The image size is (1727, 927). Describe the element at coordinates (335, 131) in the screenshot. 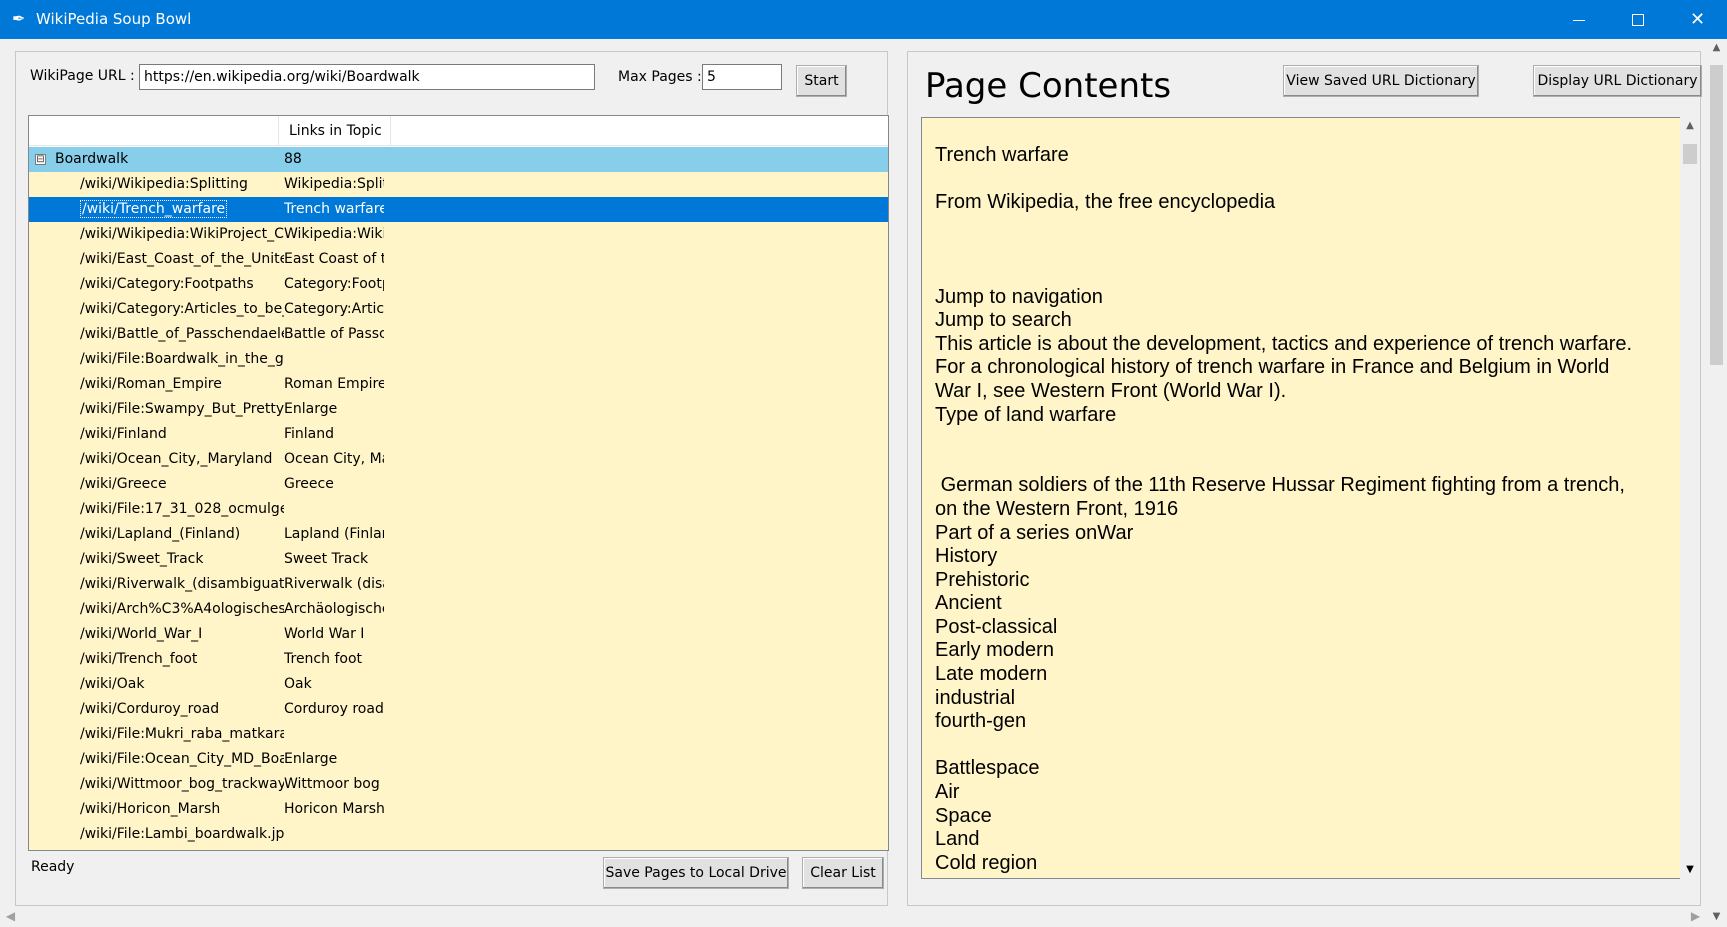

I see `tree-header-col-links: Links in Topic` at that location.